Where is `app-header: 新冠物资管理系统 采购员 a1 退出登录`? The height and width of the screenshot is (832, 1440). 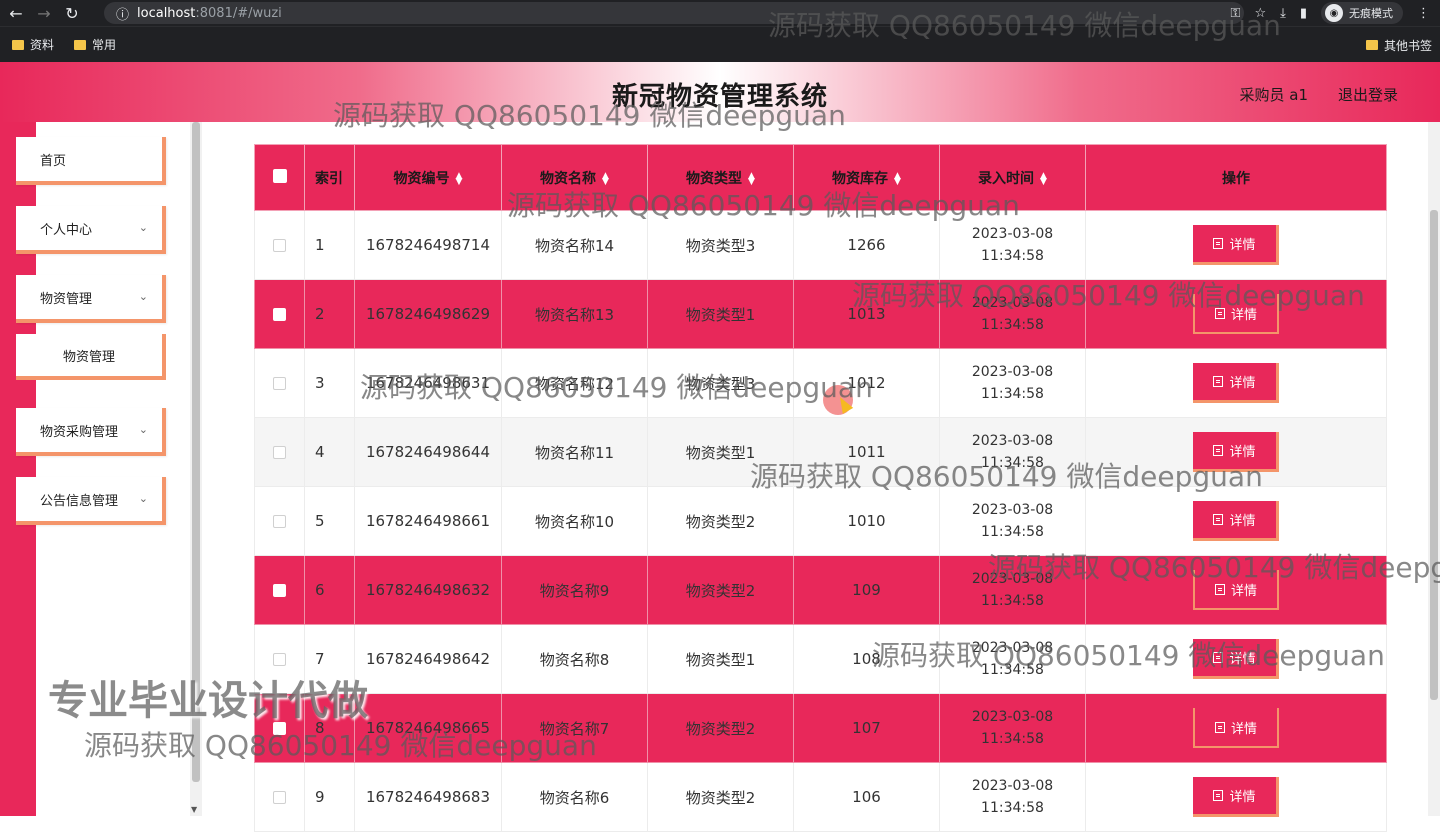 app-header: 新冠物资管理系统 采购员 a1 退出登录 is located at coordinates (720, 92).